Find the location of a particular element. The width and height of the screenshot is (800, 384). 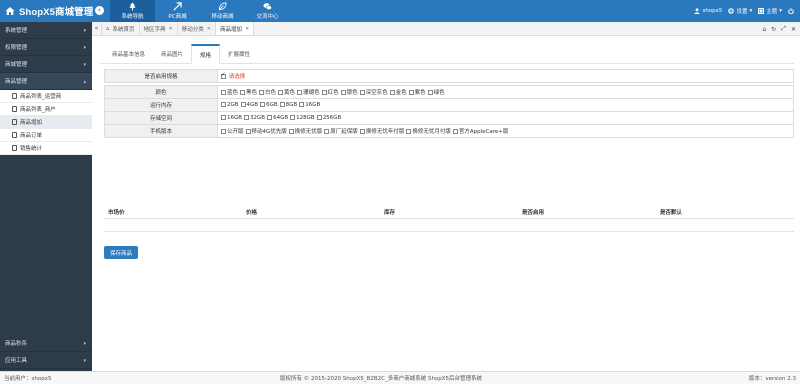

logout-button is located at coordinates (791, 11).